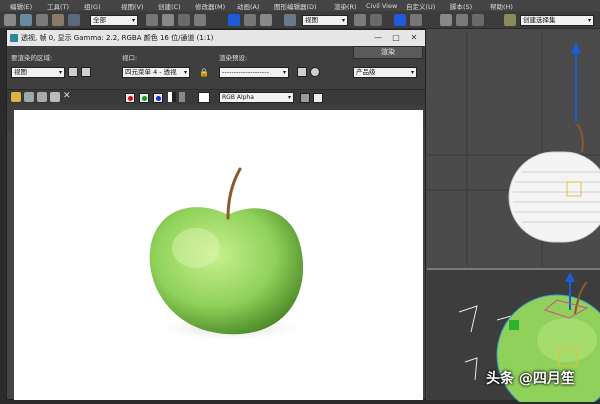 The image size is (600, 404). What do you see at coordinates (416, 20) in the screenshot?
I see `angle-snap-icon` at bounding box center [416, 20].